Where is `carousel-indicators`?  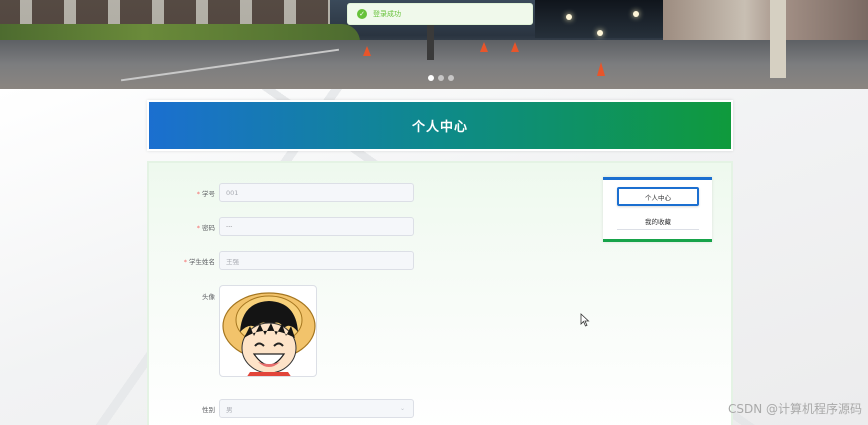
carousel-indicators is located at coordinates (441, 78).